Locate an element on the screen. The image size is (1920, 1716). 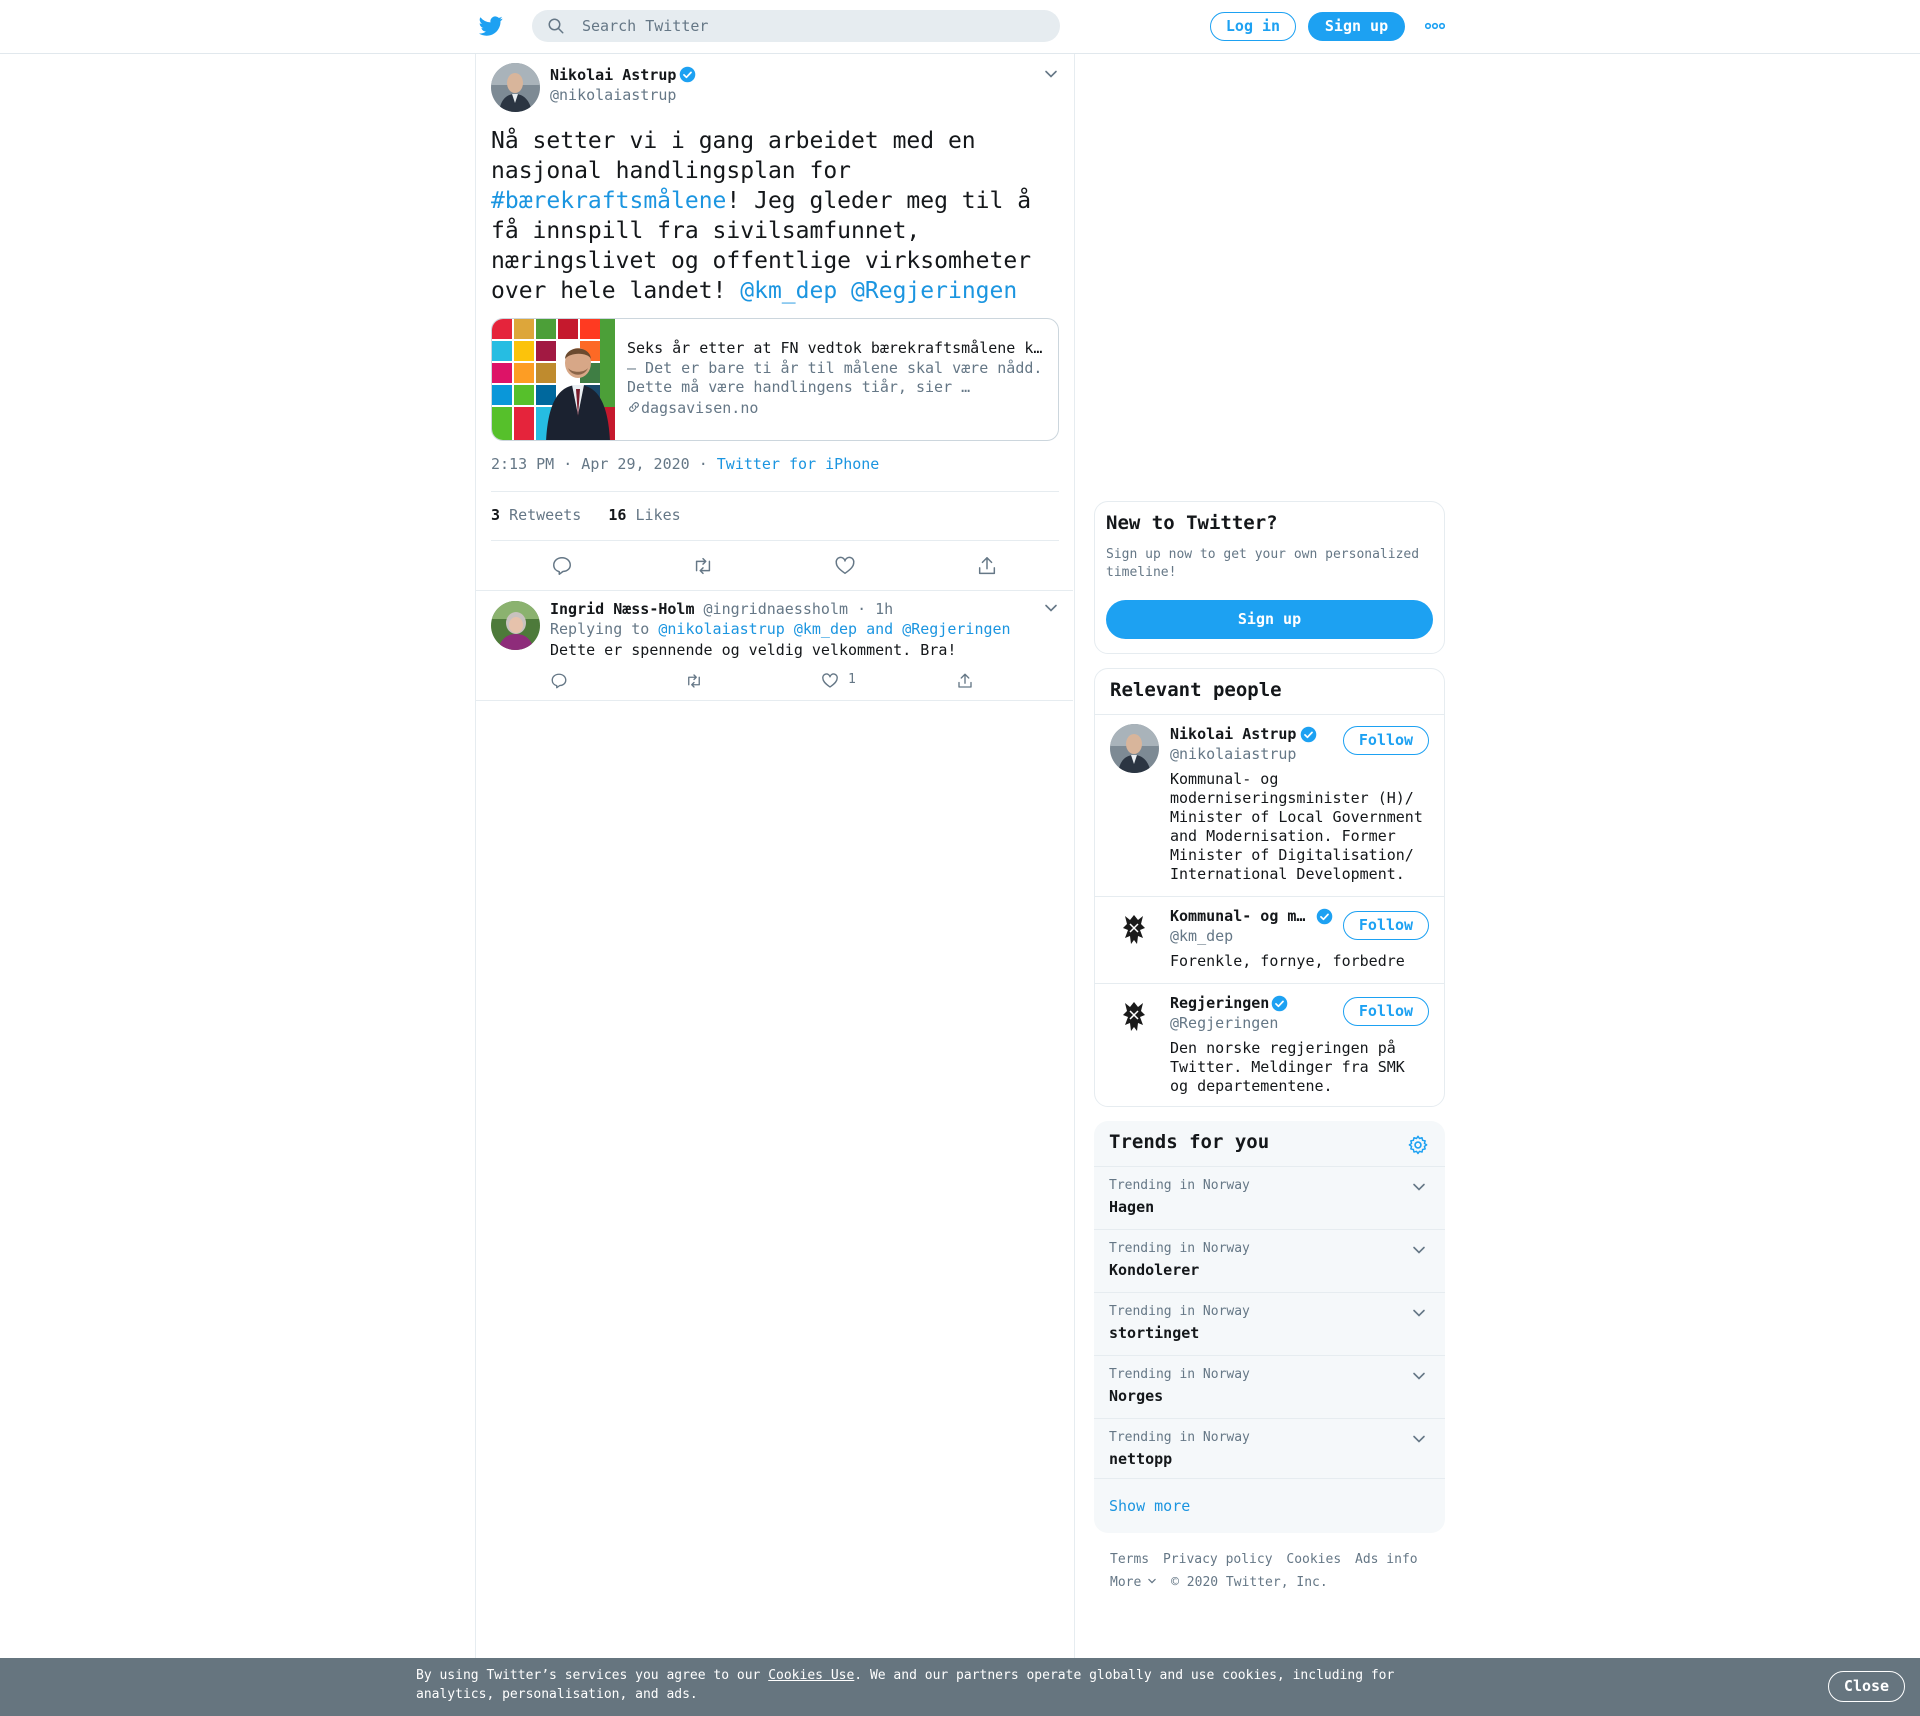
panel-title: New to Twitter? is located at coordinates (1192, 523).